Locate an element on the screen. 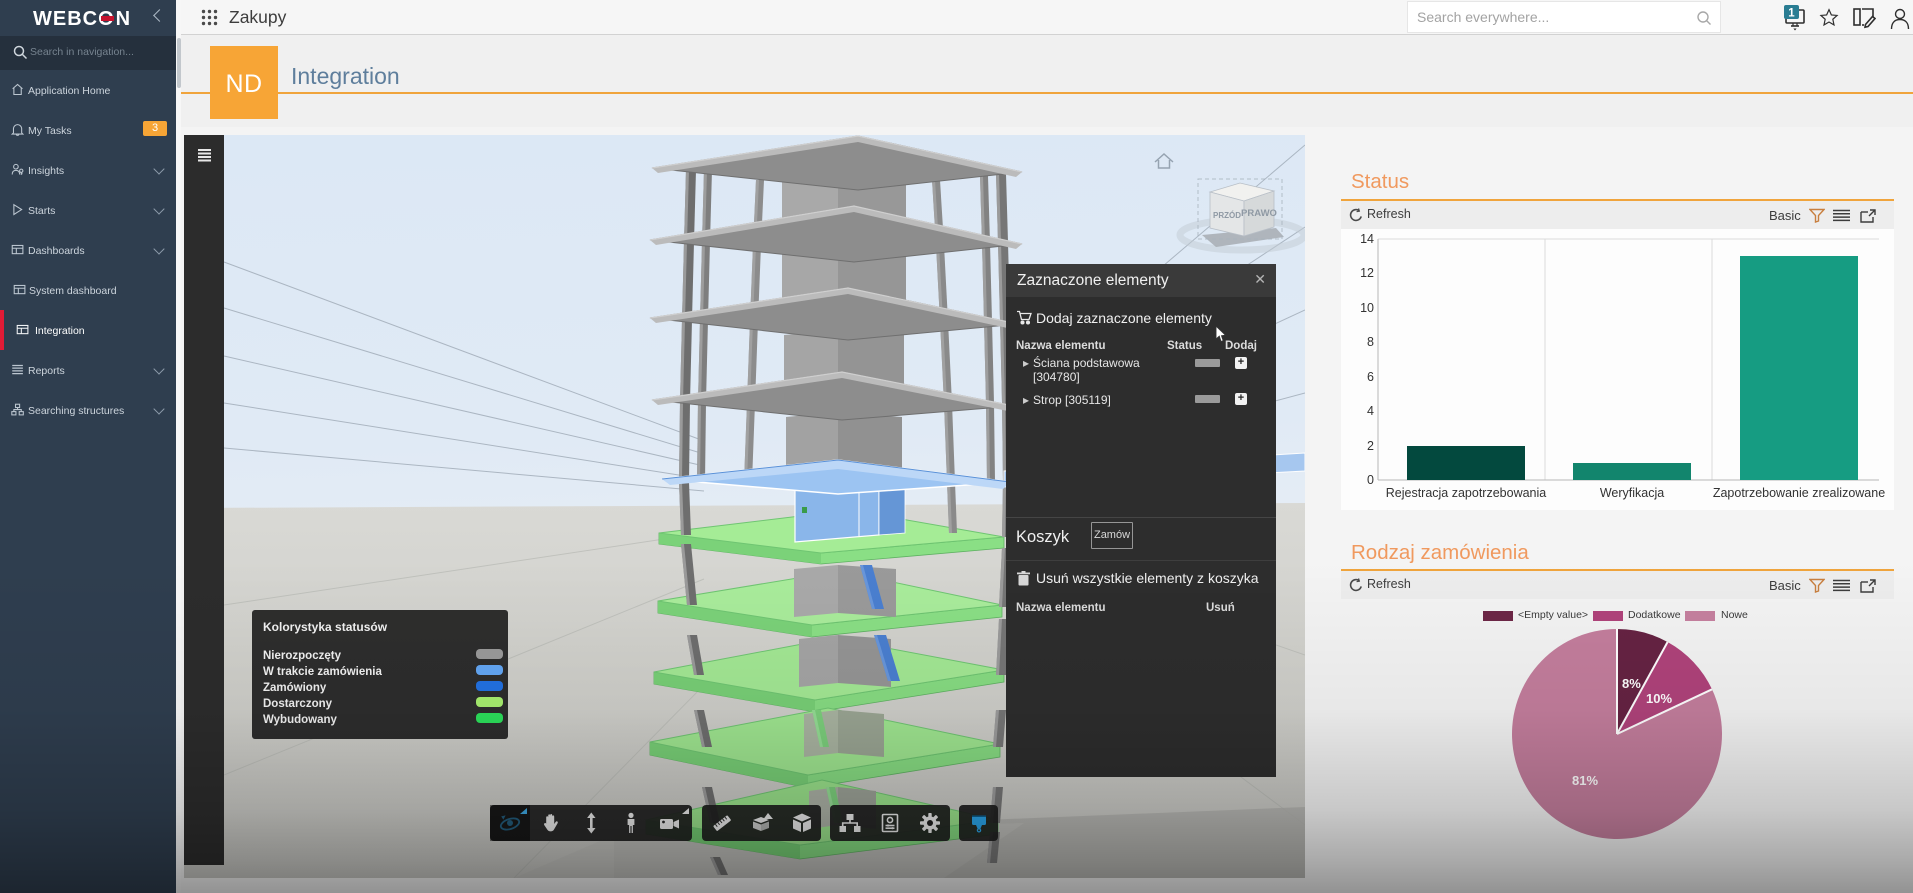 The width and height of the screenshot is (1913, 893). svg-text: Rejestracja zapotrzebowania is located at coordinates (1466, 493).